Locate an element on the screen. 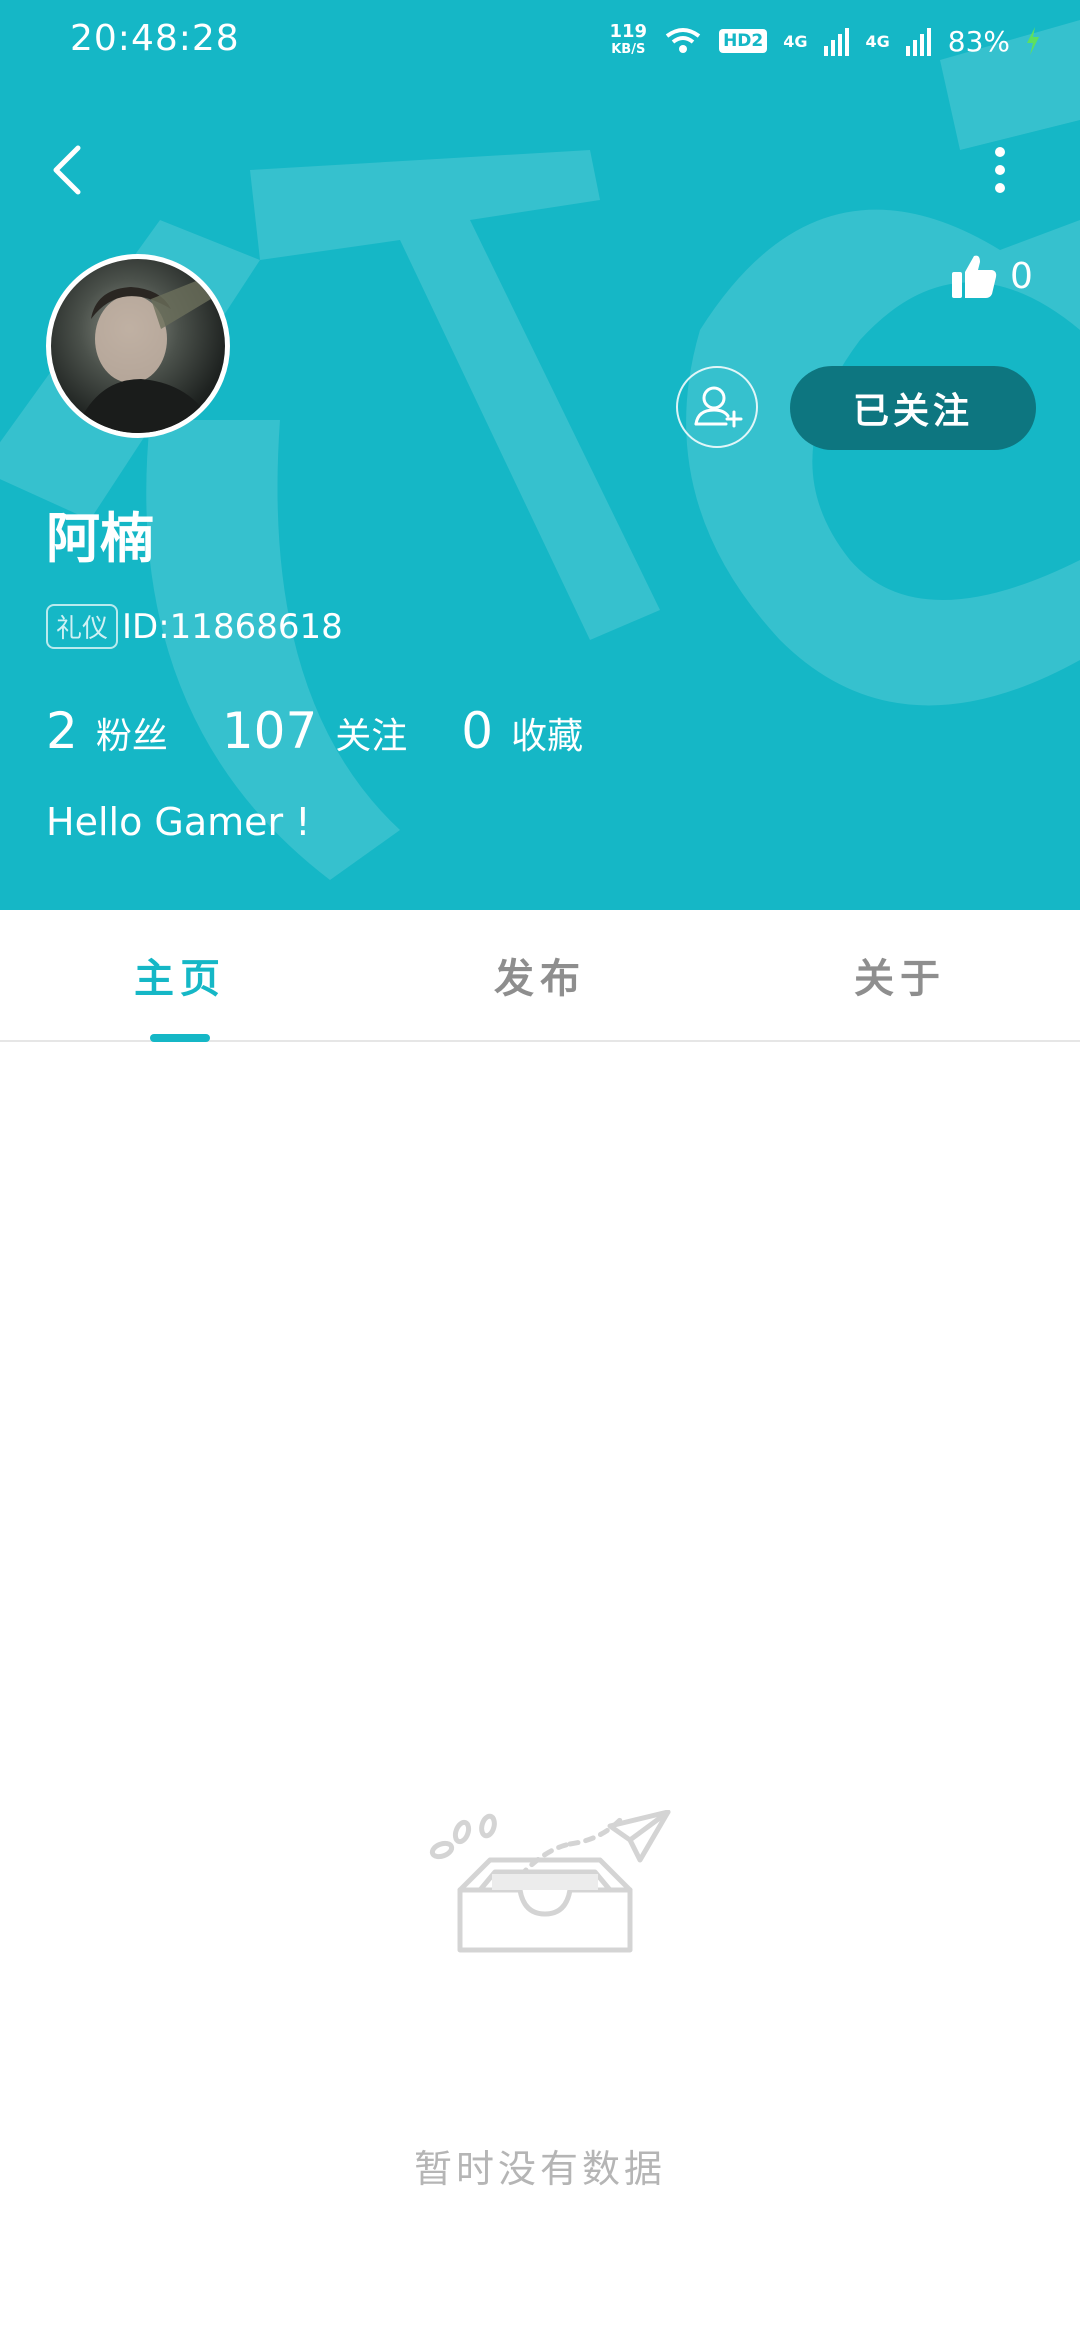 The height and width of the screenshot is (2340, 1080). battery-percent: 83% is located at coordinates (978, 41).